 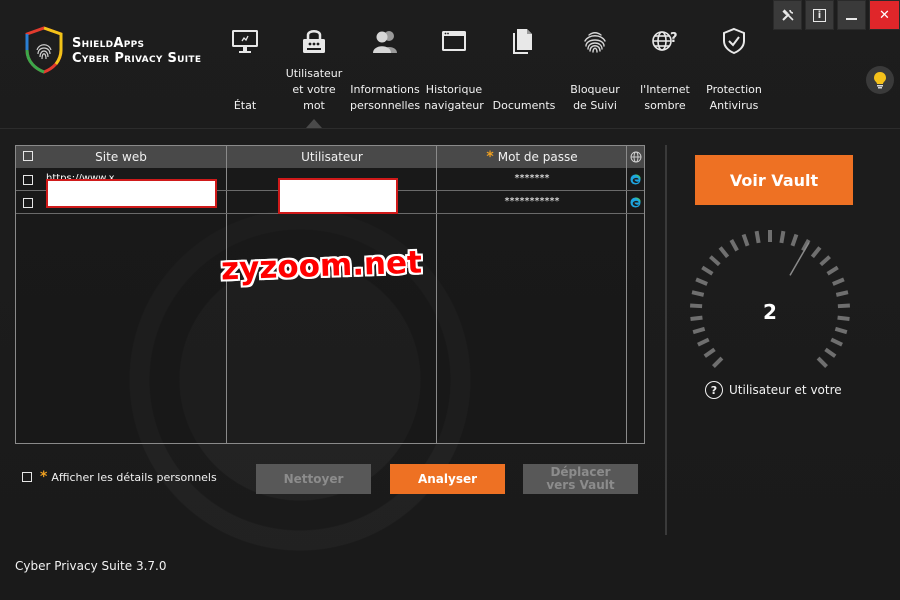 What do you see at coordinates (734, 97) in the screenshot?
I see `nav-label-protection: Protection Antivirus` at bounding box center [734, 97].